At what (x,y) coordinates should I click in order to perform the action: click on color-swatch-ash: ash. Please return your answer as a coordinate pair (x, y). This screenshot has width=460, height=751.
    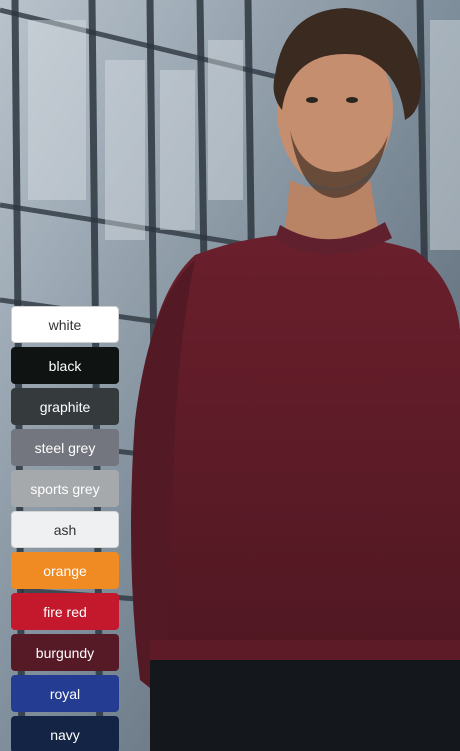
    Looking at the image, I should click on (65, 529).